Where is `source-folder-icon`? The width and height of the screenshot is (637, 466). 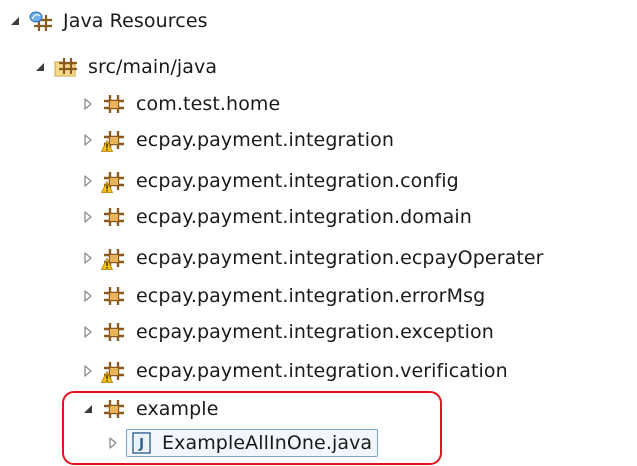
source-folder-icon is located at coordinates (66, 67).